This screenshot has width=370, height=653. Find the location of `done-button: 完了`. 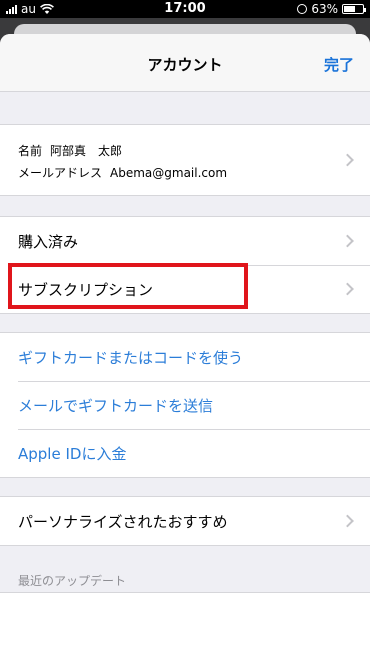

done-button: 完了 is located at coordinates (339, 64).